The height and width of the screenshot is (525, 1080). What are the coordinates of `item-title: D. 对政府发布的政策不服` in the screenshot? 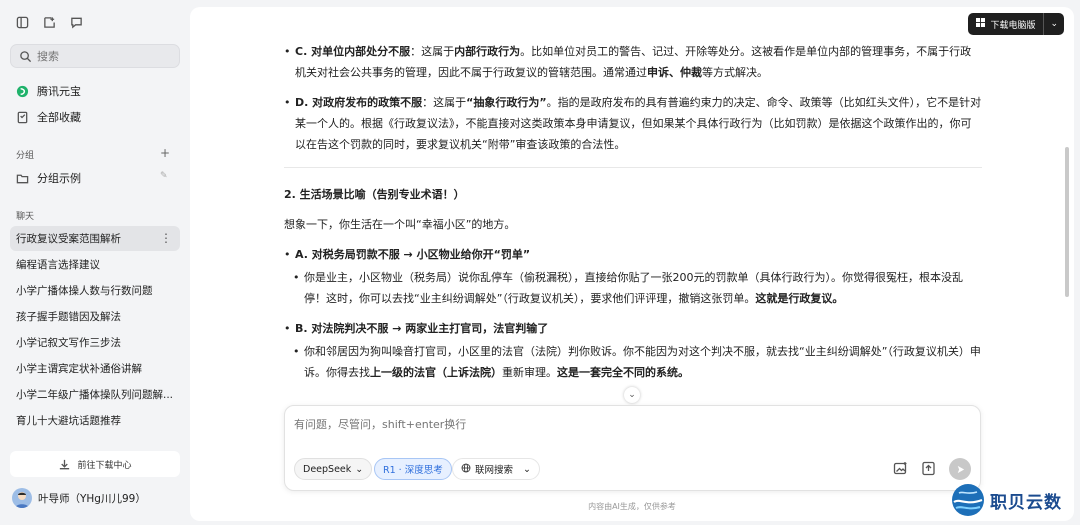 It's located at (359, 102).